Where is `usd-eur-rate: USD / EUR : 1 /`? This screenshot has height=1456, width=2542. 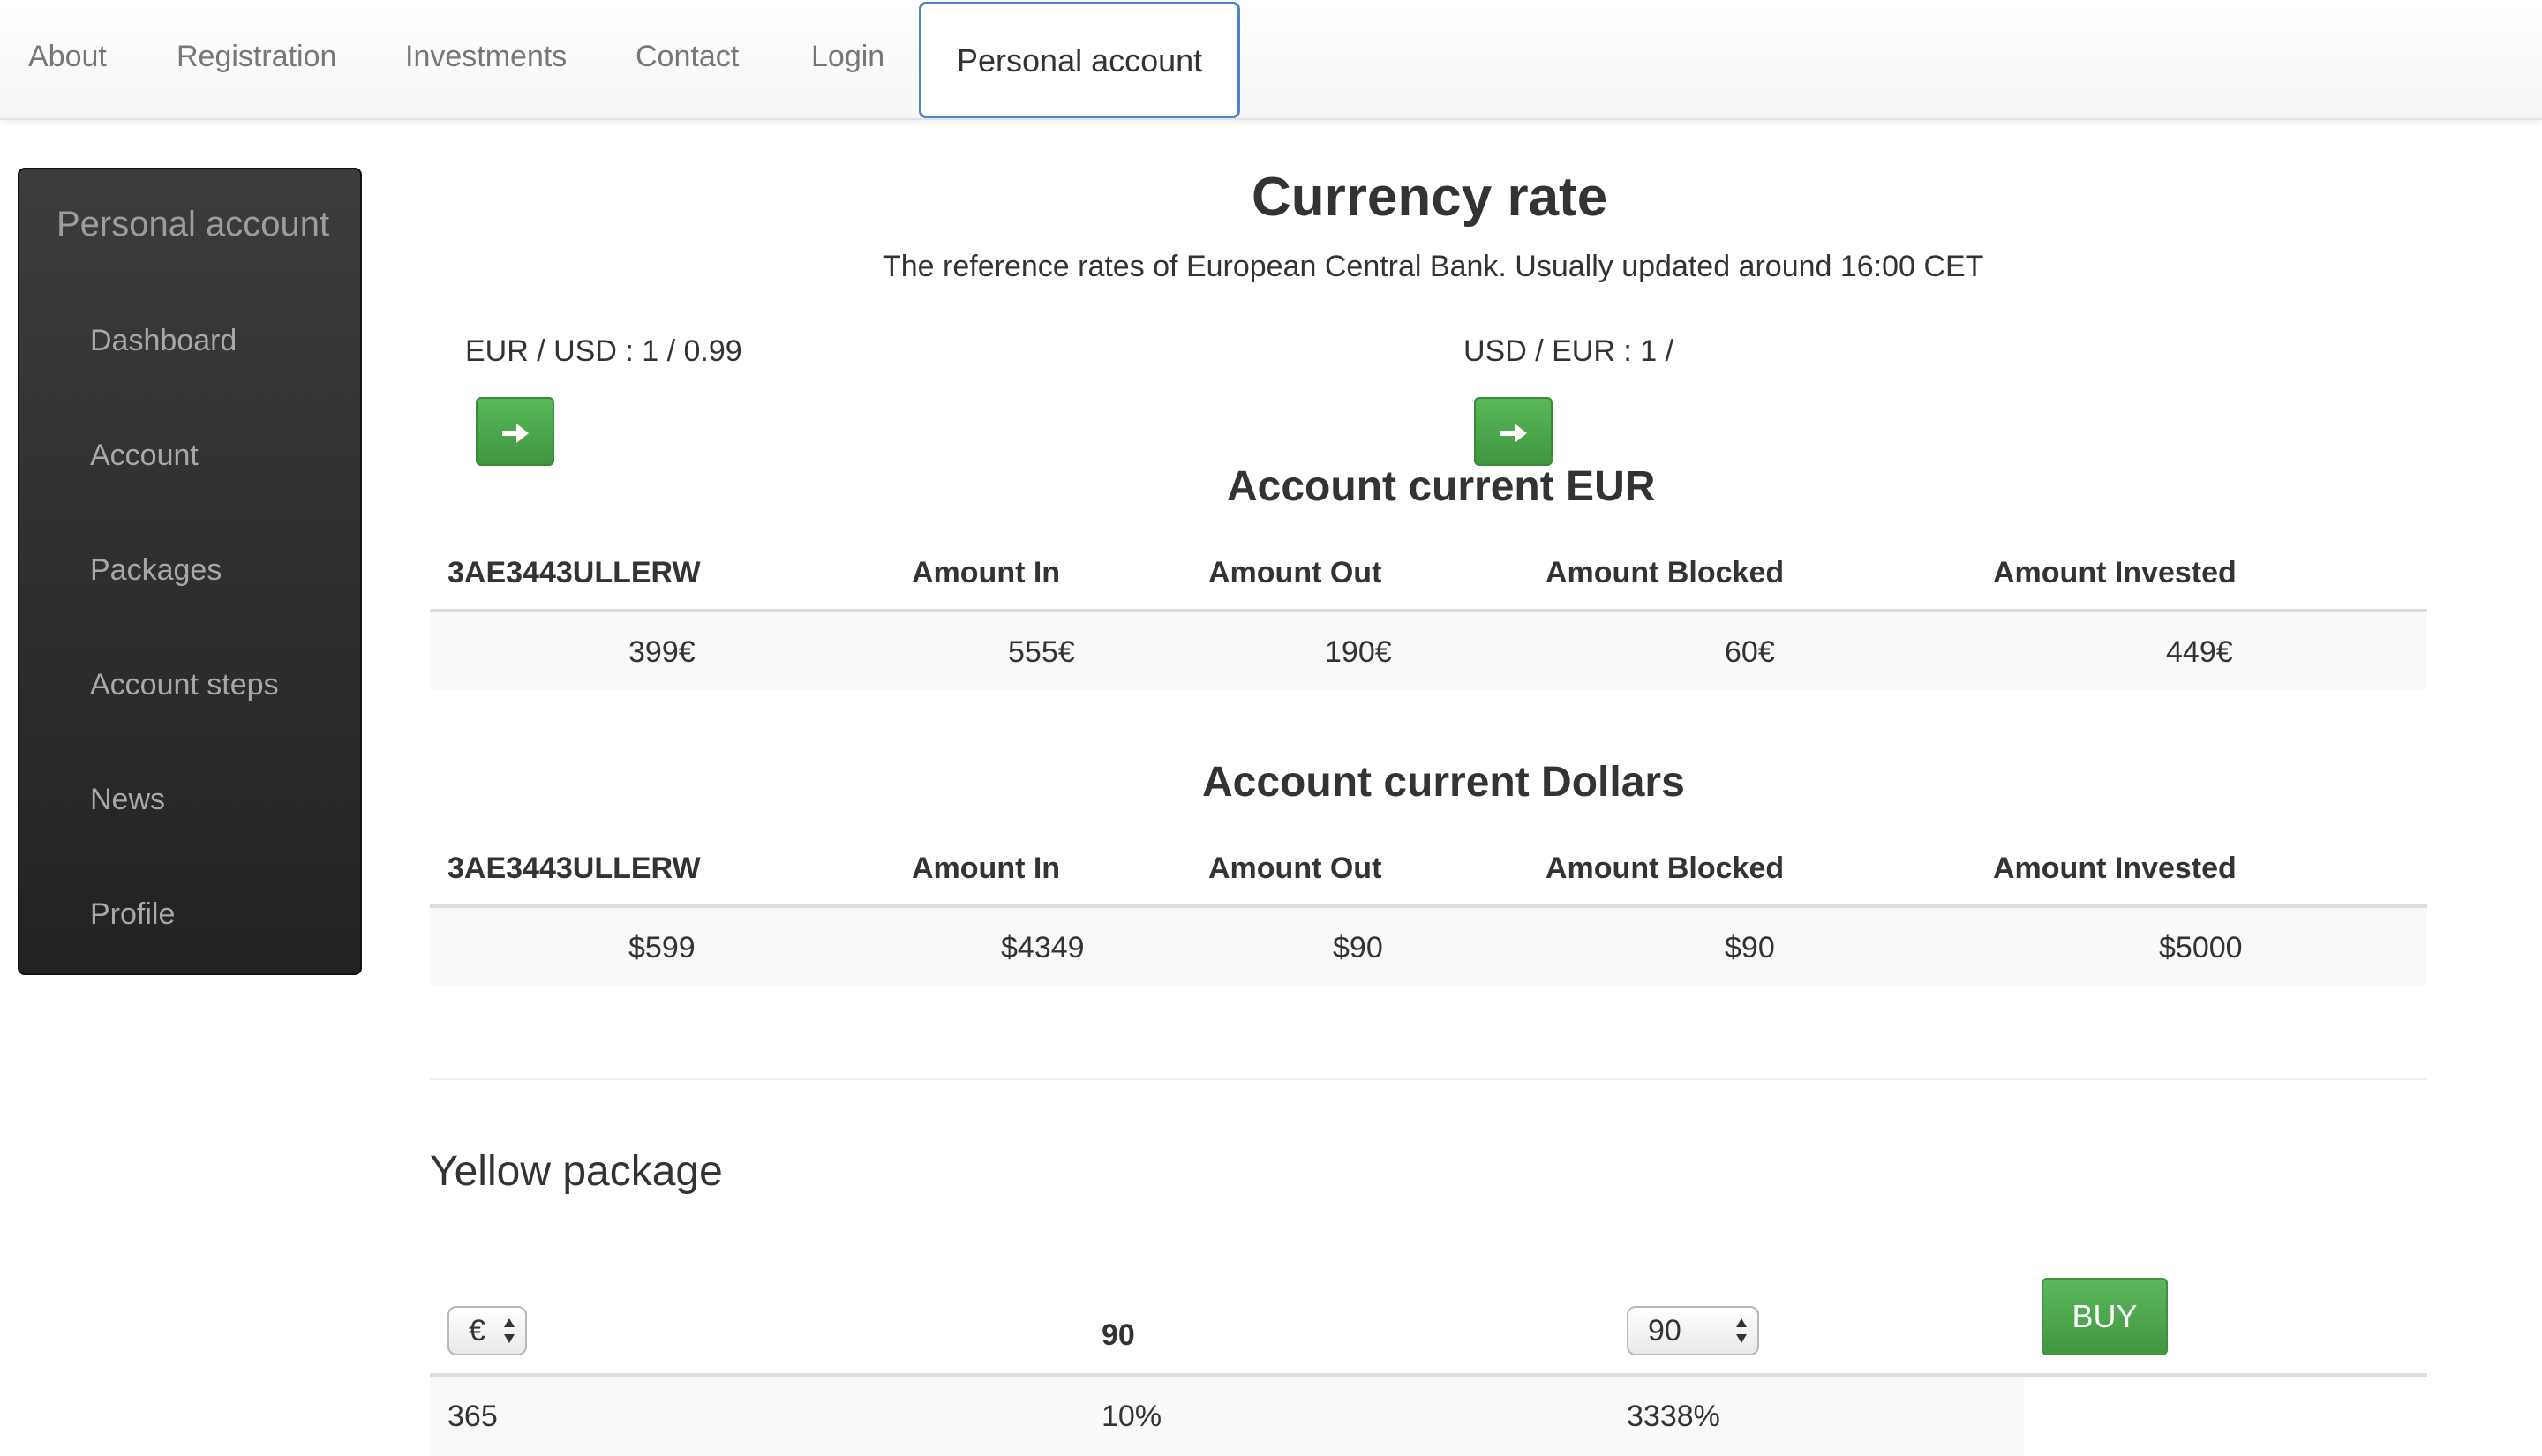 usd-eur-rate: USD / EUR : 1 / is located at coordinates (1568, 351).